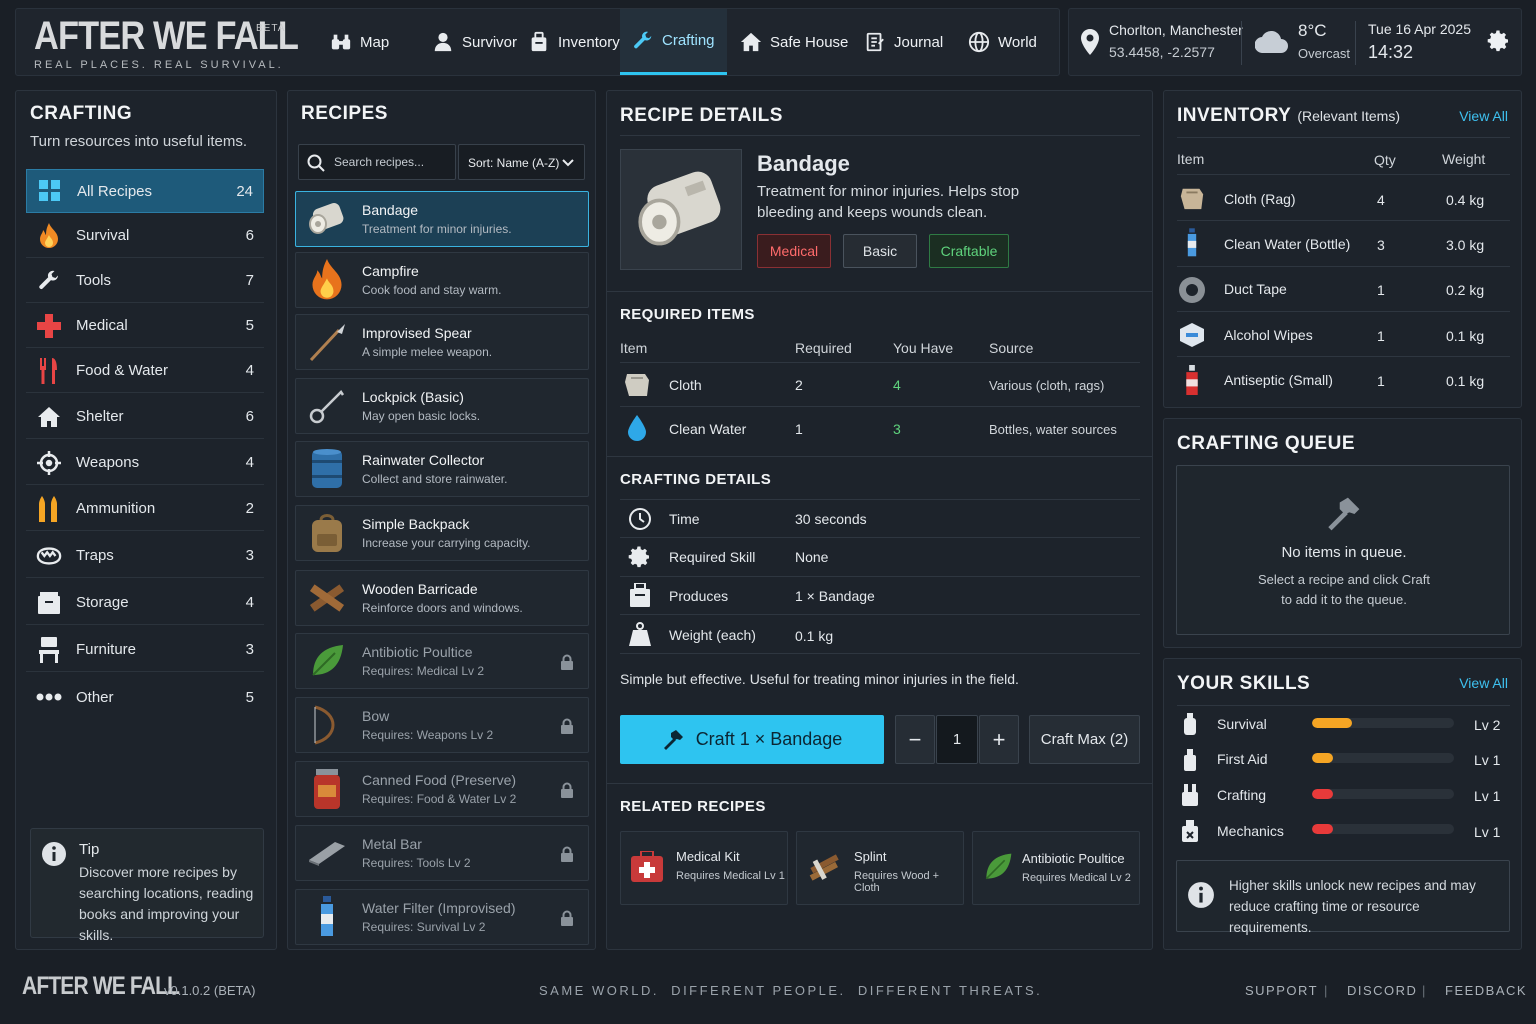 The image size is (1536, 1024). Describe the element at coordinates (432, 290) in the screenshot. I see `recipe-desc: Cook food and stay warm.` at that location.